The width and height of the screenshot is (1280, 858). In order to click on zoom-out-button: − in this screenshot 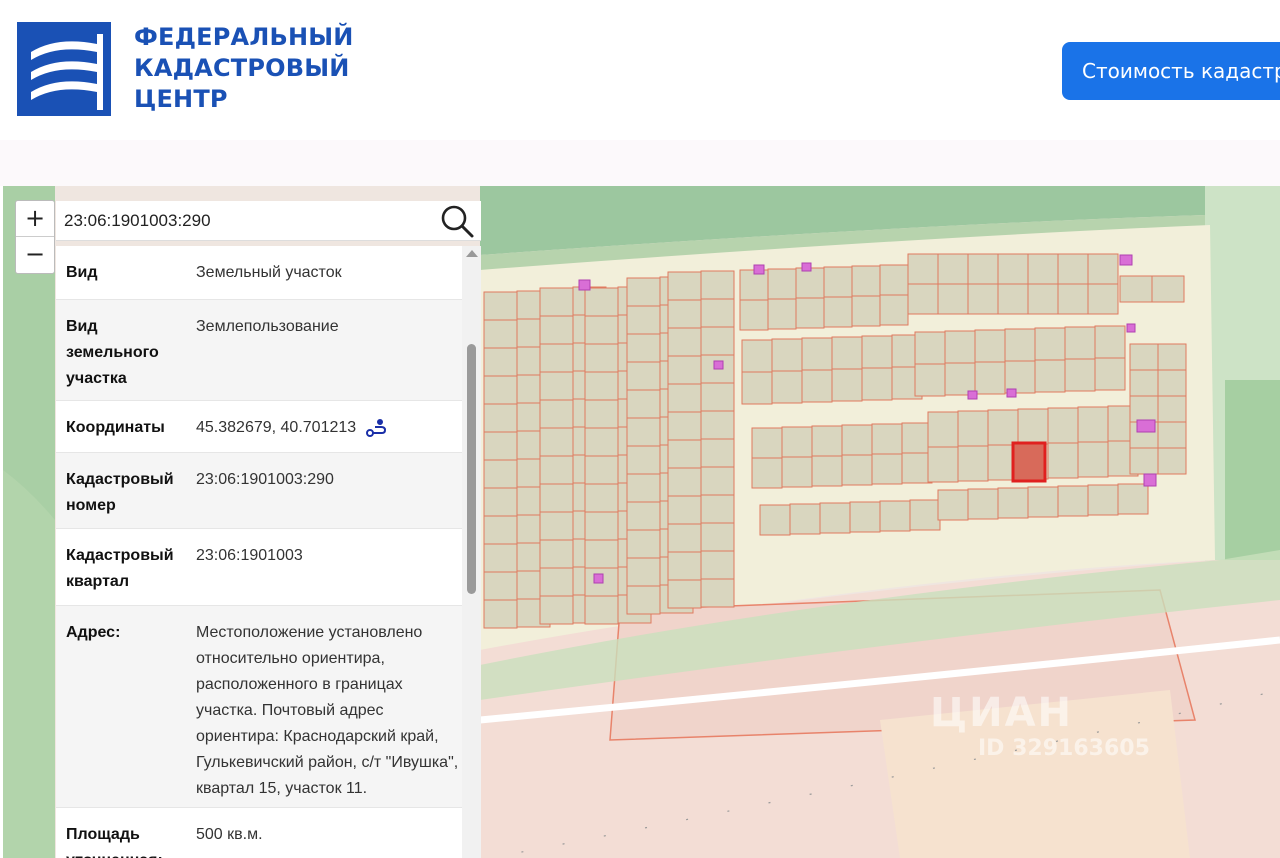, I will do `click(35, 255)`.